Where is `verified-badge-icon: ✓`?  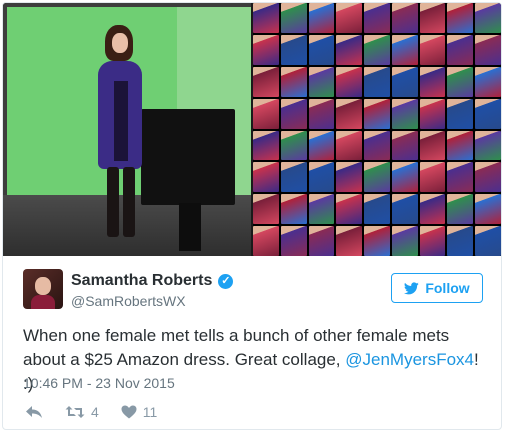
verified-badge-icon: ✓ is located at coordinates (226, 281).